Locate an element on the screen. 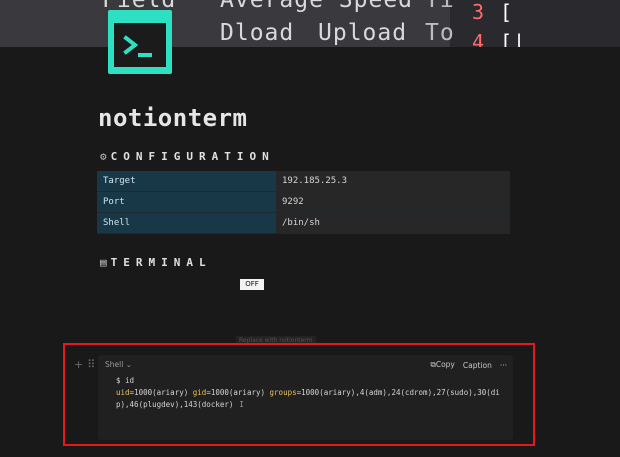 Image resolution: width=620 pixels, height=457 pixels. table-cell-value: 9292 is located at coordinates (393, 202).